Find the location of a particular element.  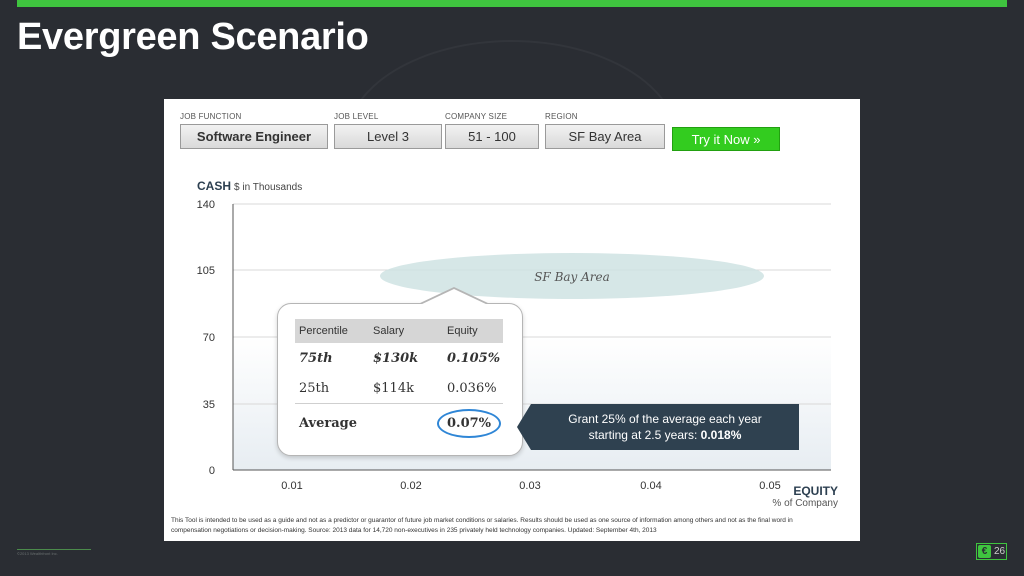

x-tick-0.04: 0.04 is located at coordinates (650, 486).